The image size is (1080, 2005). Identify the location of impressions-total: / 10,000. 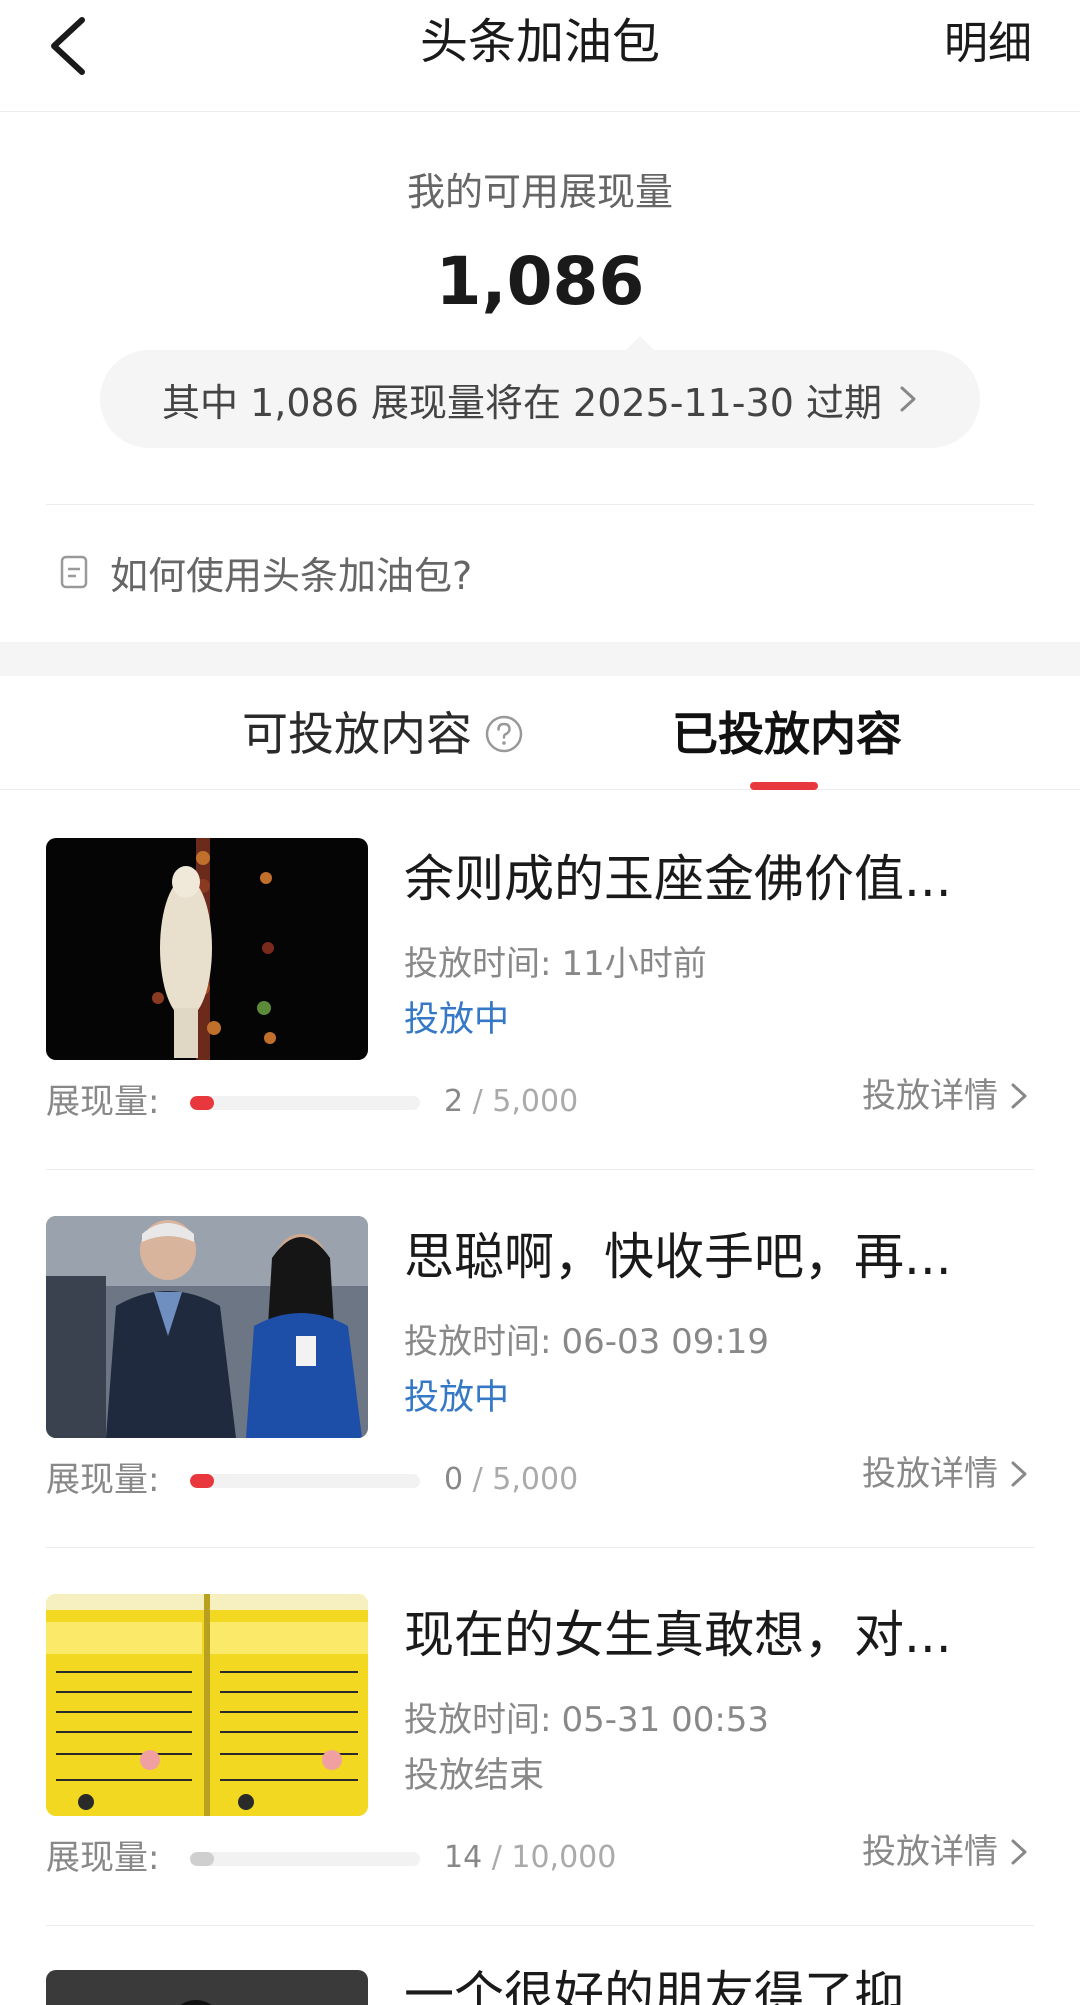
(554, 1857).